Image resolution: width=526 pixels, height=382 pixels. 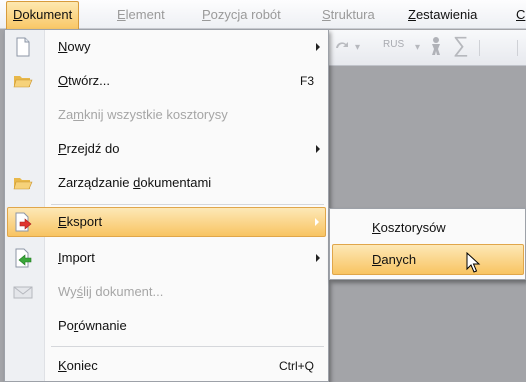 What do you see at coordinates (474, 262) in the screenshot?
I see `mouse-cursor-icon` at bounding box center [474, 262].